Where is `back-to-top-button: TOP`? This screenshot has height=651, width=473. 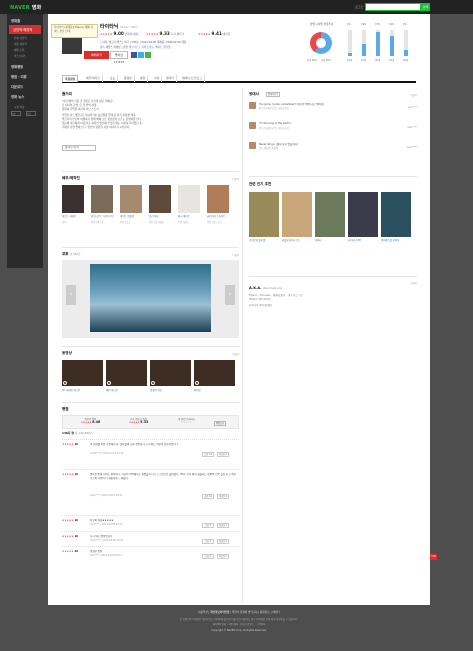 back-to-top-button: TOP is located at coordinates (433, 557).